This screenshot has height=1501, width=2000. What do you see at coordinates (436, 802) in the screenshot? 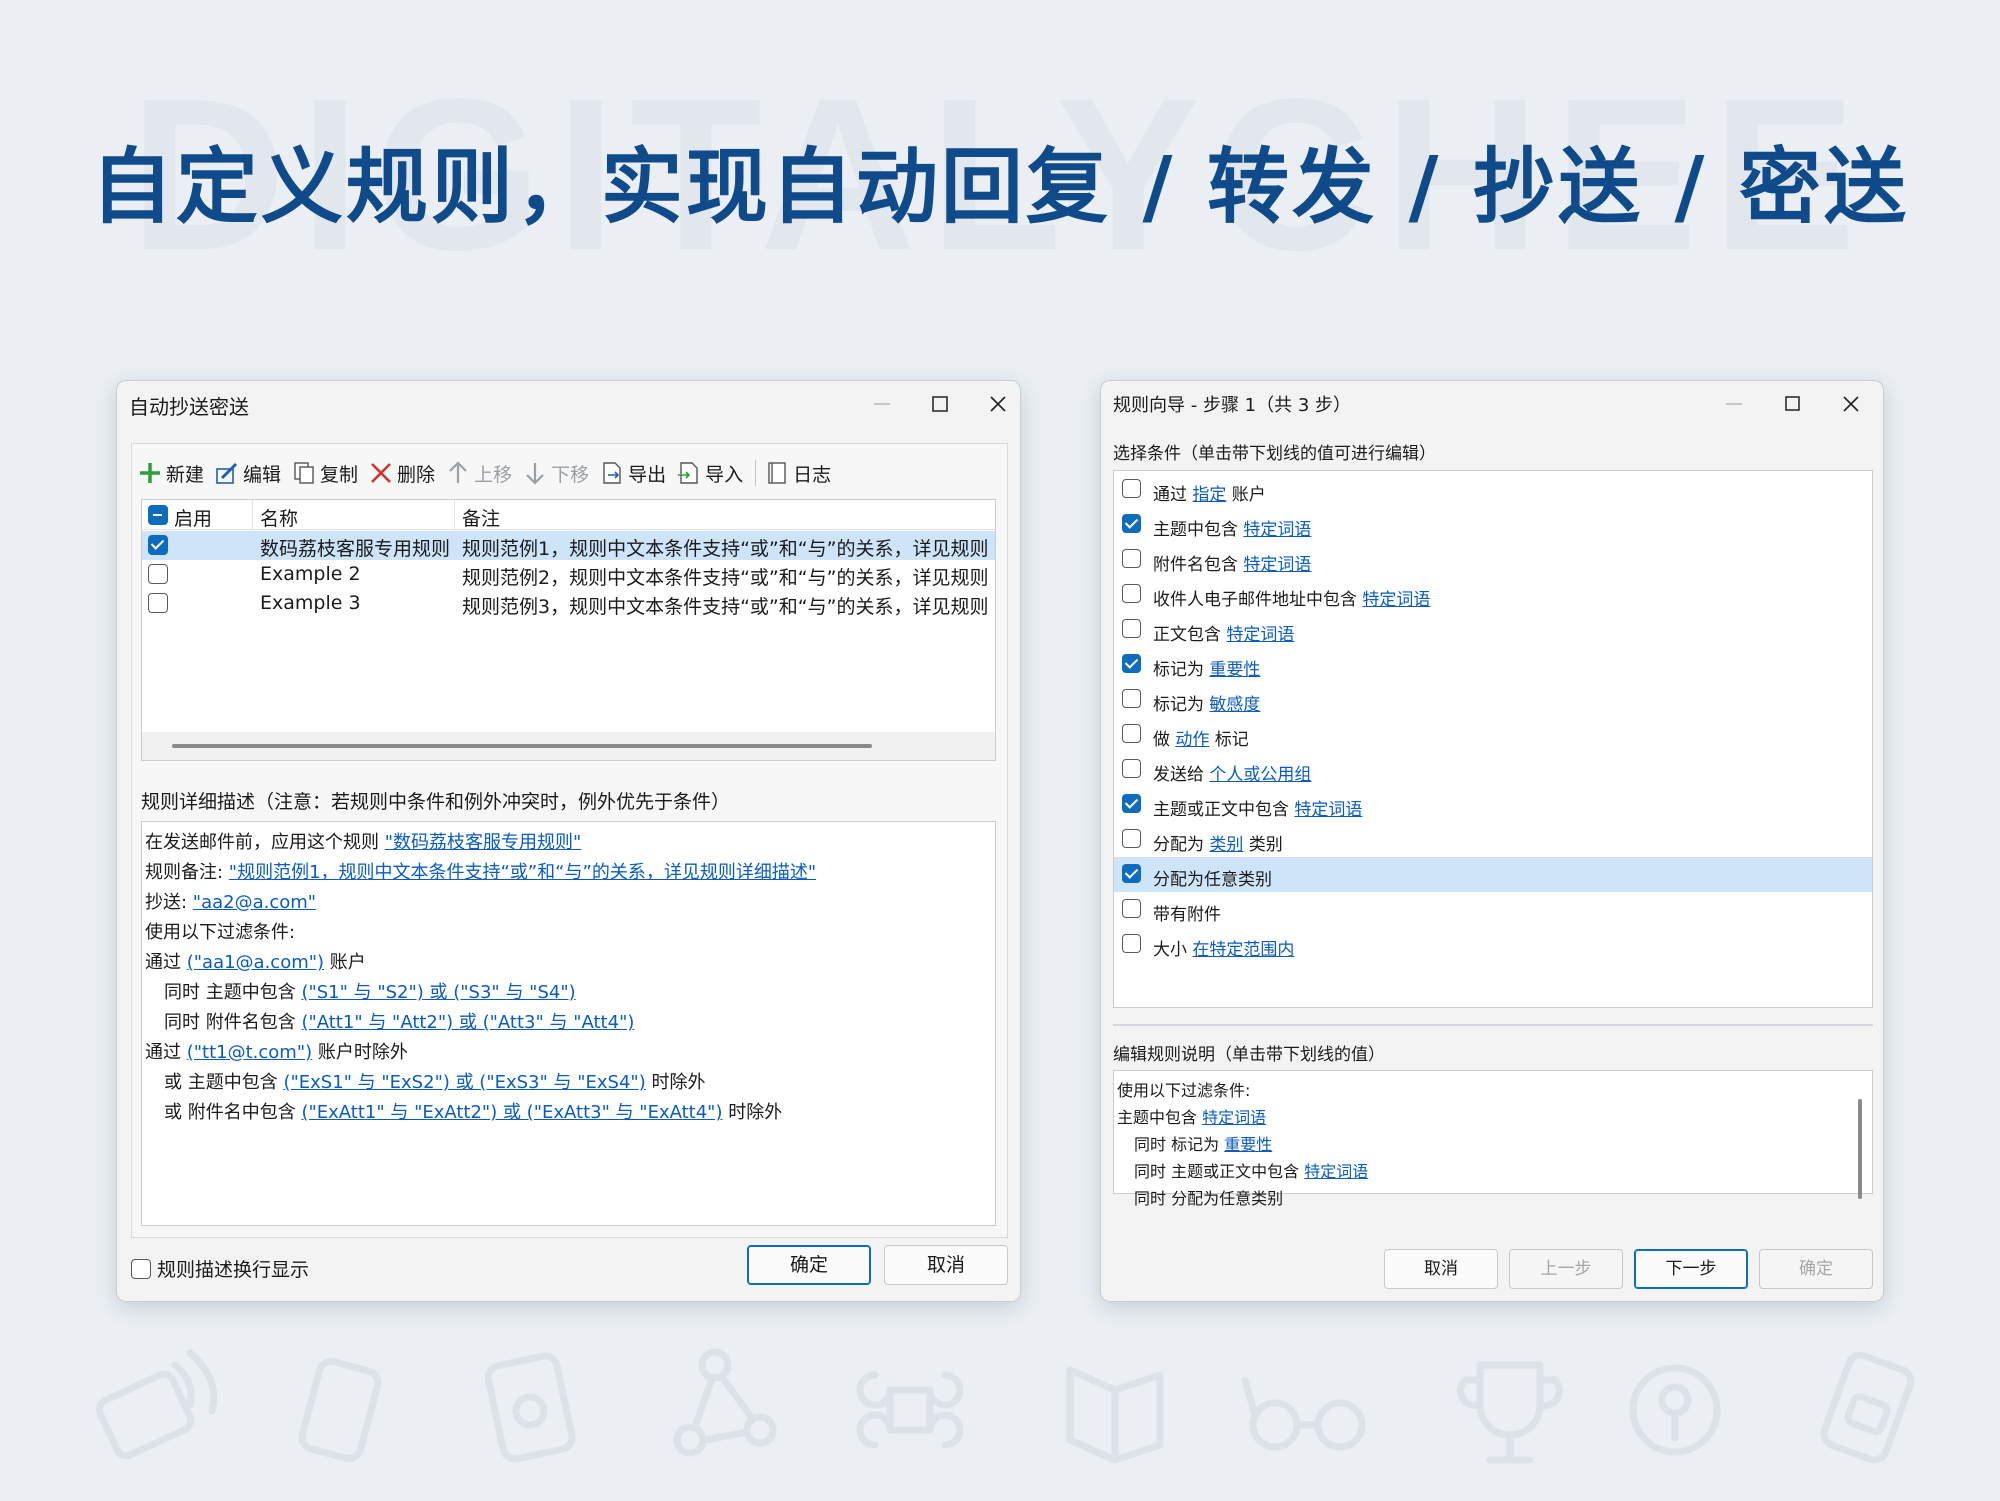
I see `description-label: 规则详细描述（注意：若规则中条件和例外冲突时，例外优先于条件）` at bounding box center [436, 802].